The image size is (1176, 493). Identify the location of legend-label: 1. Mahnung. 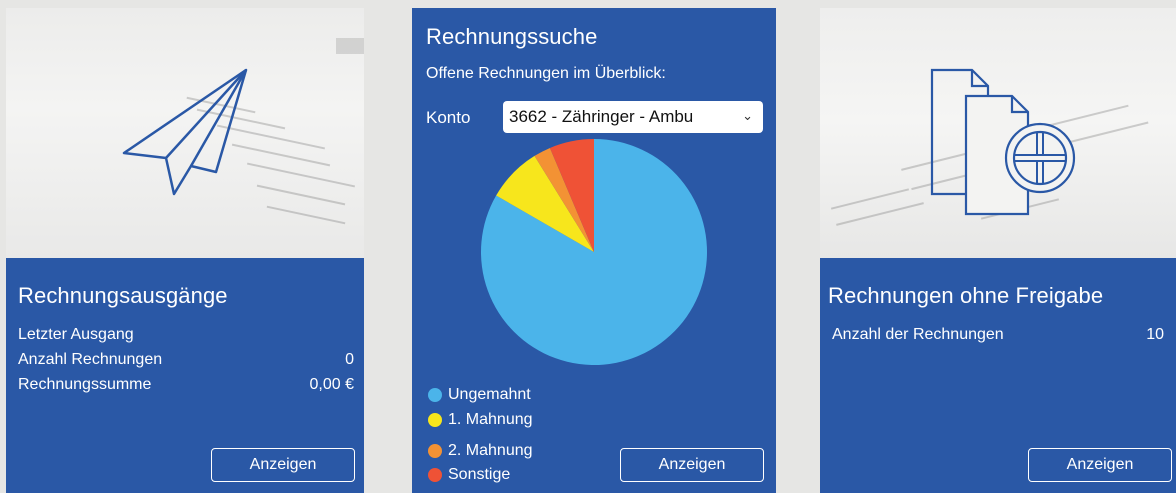
(490, 419).